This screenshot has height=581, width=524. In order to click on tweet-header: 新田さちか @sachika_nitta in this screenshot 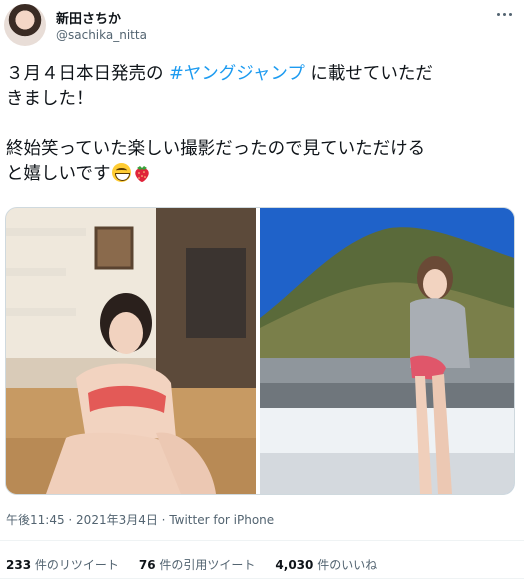, I will do `click(262, 26)`.